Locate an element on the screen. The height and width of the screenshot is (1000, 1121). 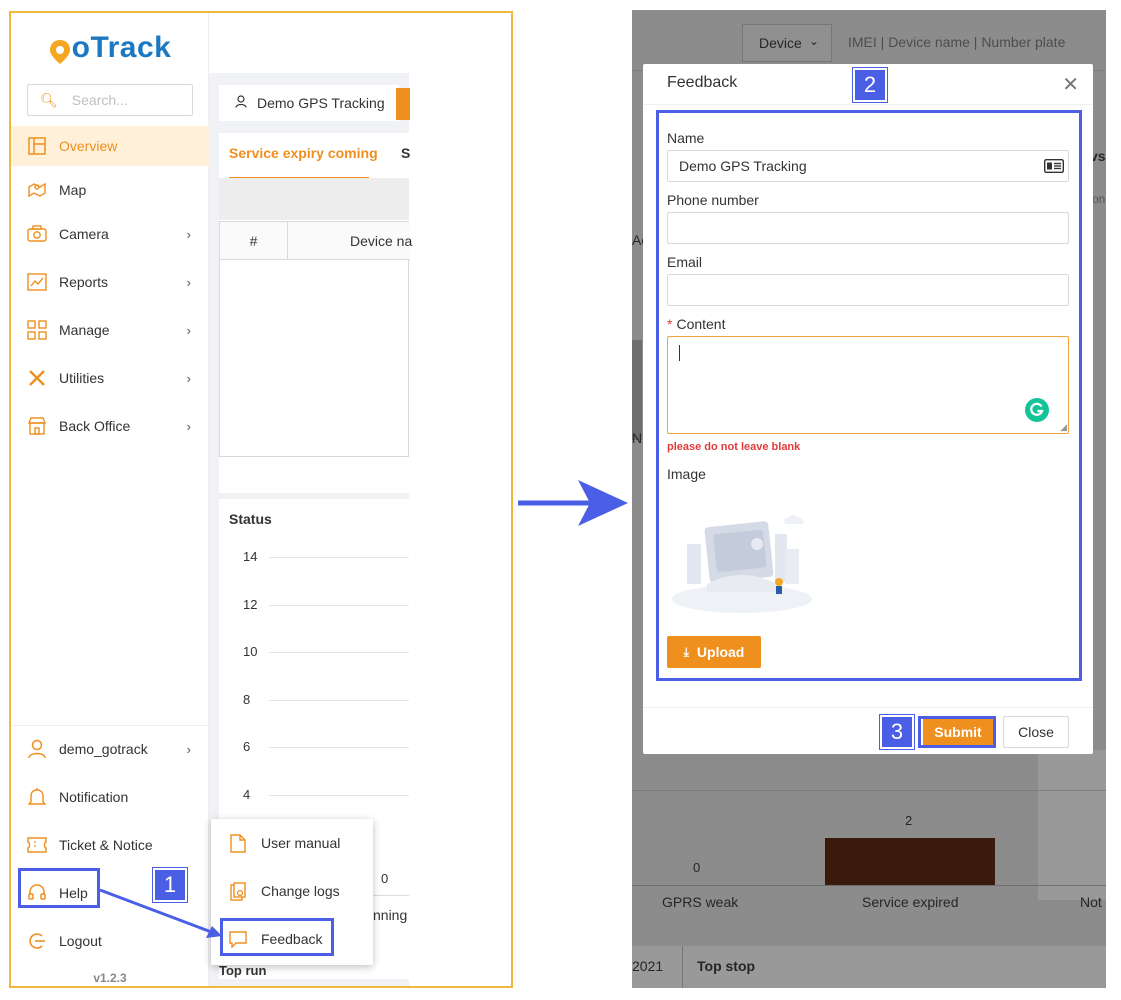
annotation-step-3: 3 is located at coordinates (897, 732).